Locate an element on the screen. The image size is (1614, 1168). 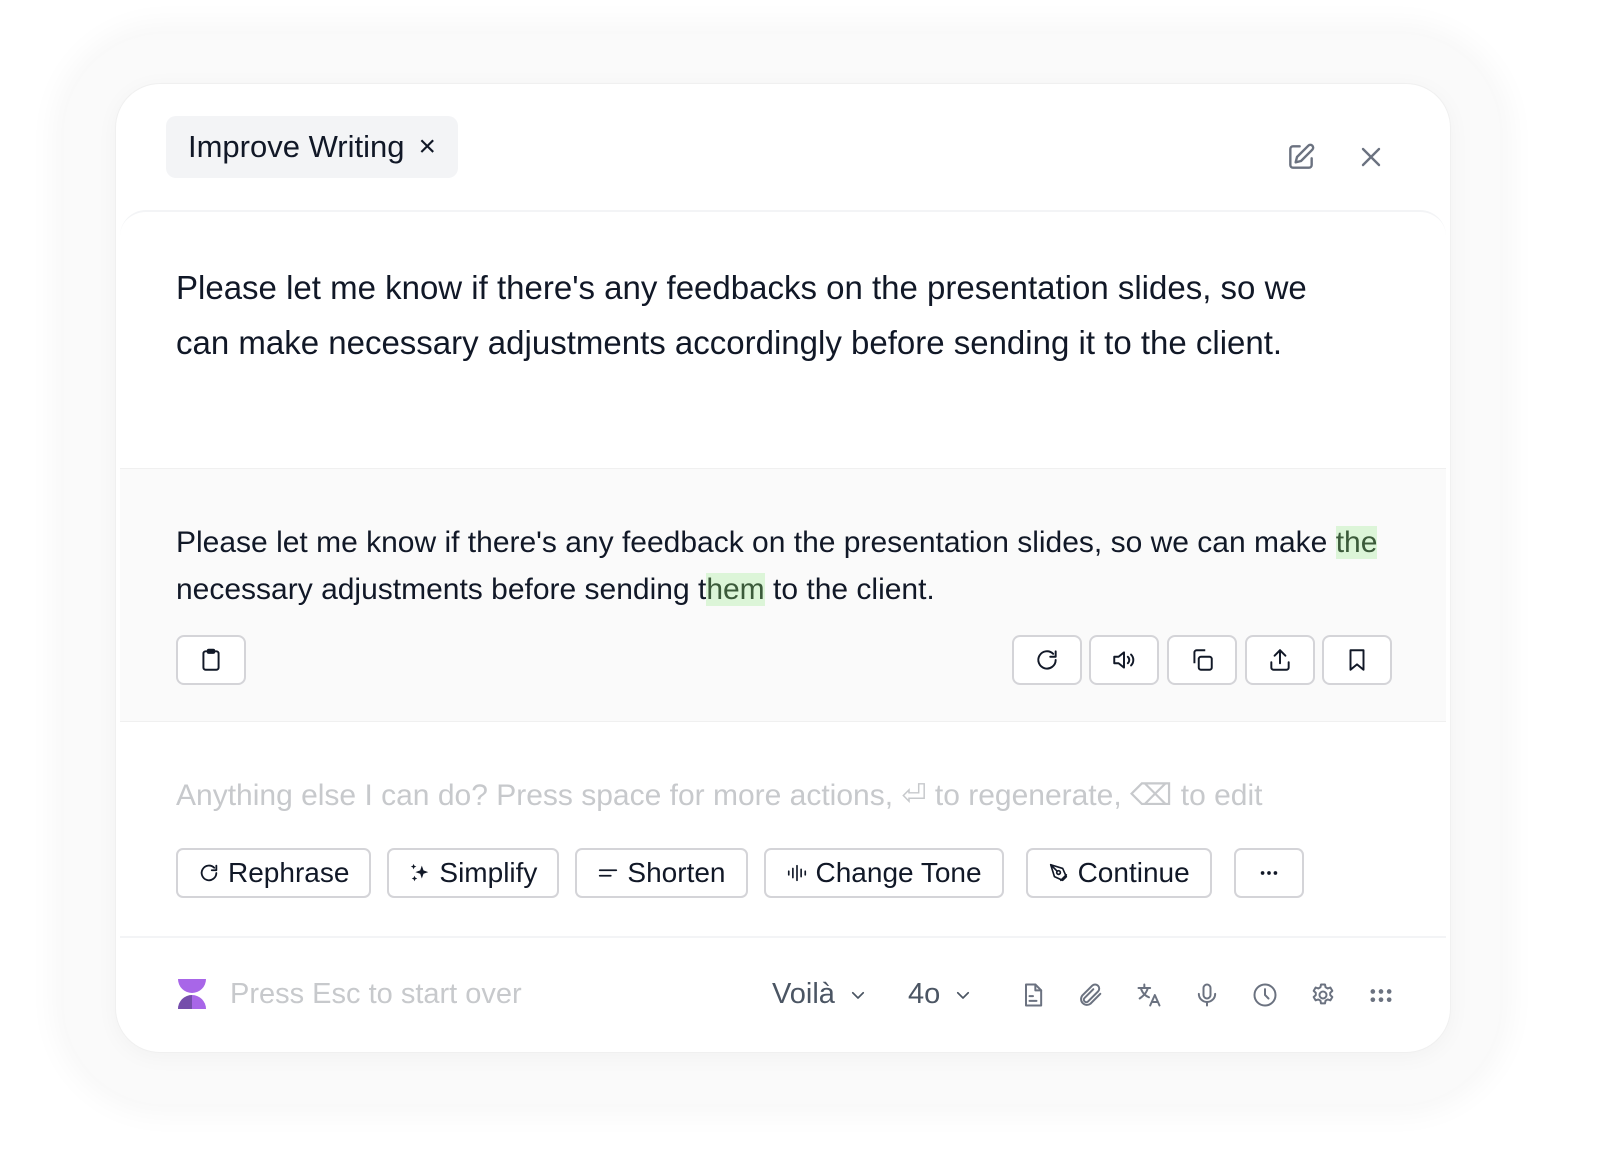
clipboard-icon is located at coordinates (211, 659).